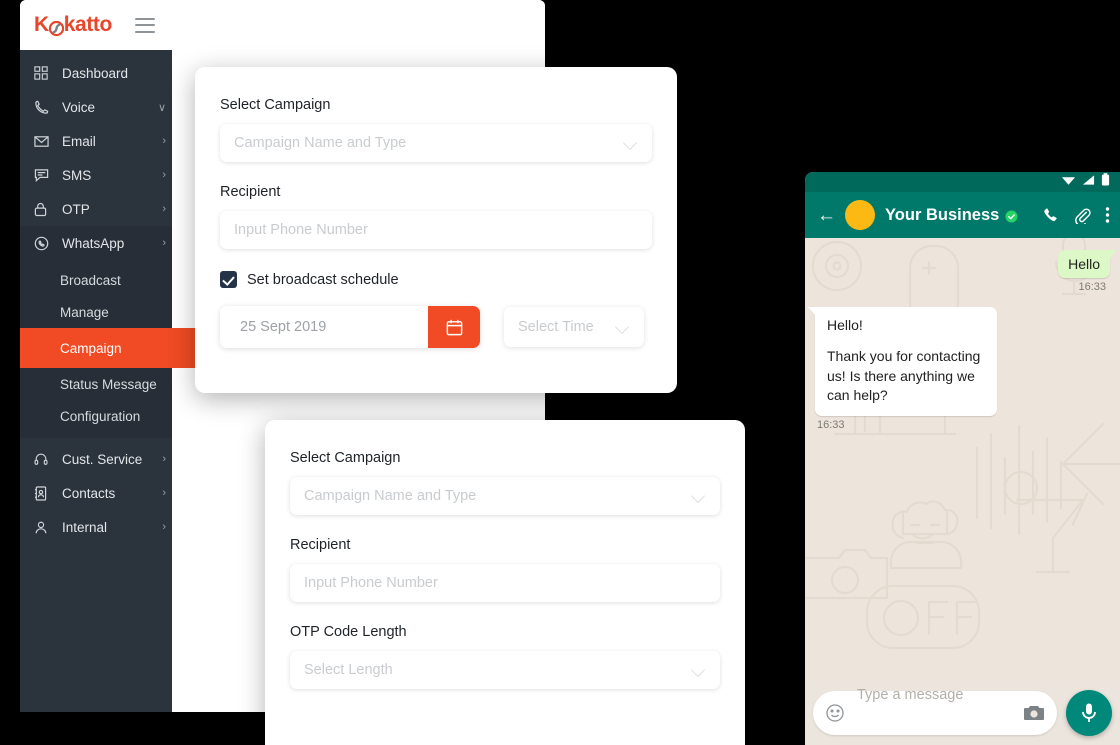 Image resolution: width=1120 pixels, height=745 pixels. I want to click on more-vertical-icon, so click(1107, 215).